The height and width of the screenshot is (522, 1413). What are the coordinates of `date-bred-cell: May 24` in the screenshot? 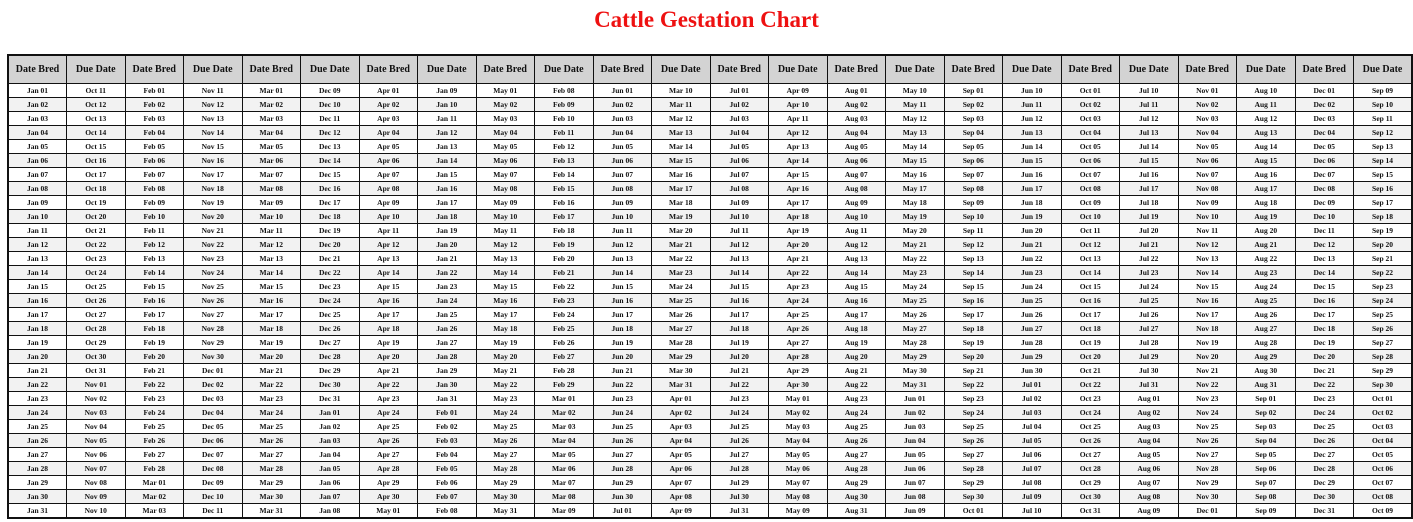 It's located at (505, 412).